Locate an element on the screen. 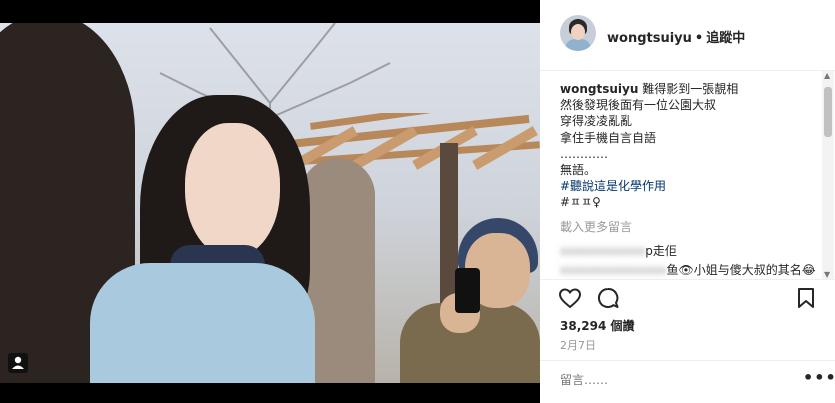 Image resolution: width=835 pixels, height=403 pixels. comment-item: xxxxxxxxxxxxxxx鱼👁小姐与傻大叔的其名😂 is located at coordinates (688, 269).